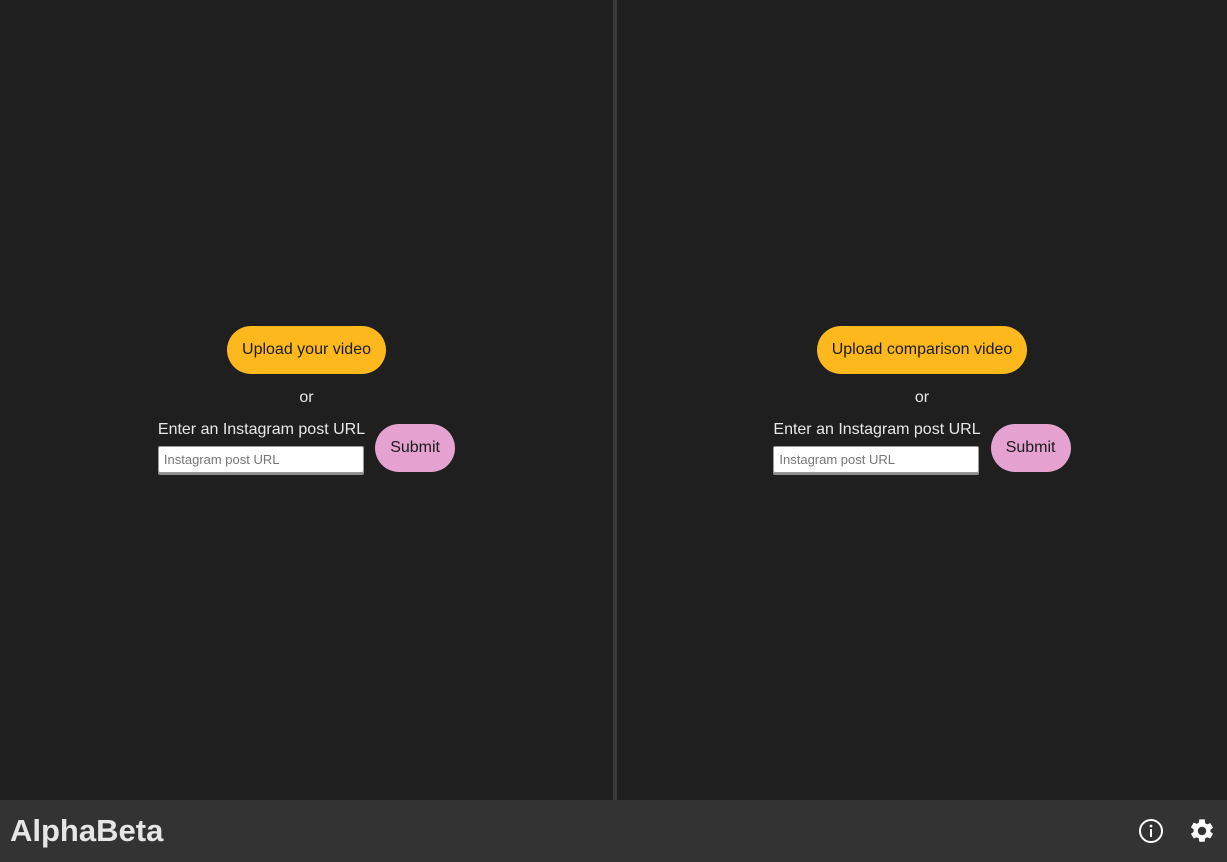 The width and height of the screenshot is (1227, 862). I want to click on upload-comparison-video-button: Upload comparison video, so click(922, 350).